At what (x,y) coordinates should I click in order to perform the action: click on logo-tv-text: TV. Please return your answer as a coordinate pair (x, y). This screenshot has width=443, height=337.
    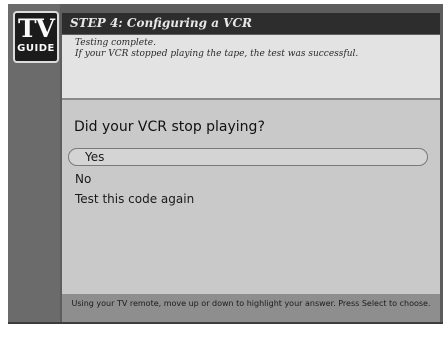
    Looking at the image, I should click on (36, 28).